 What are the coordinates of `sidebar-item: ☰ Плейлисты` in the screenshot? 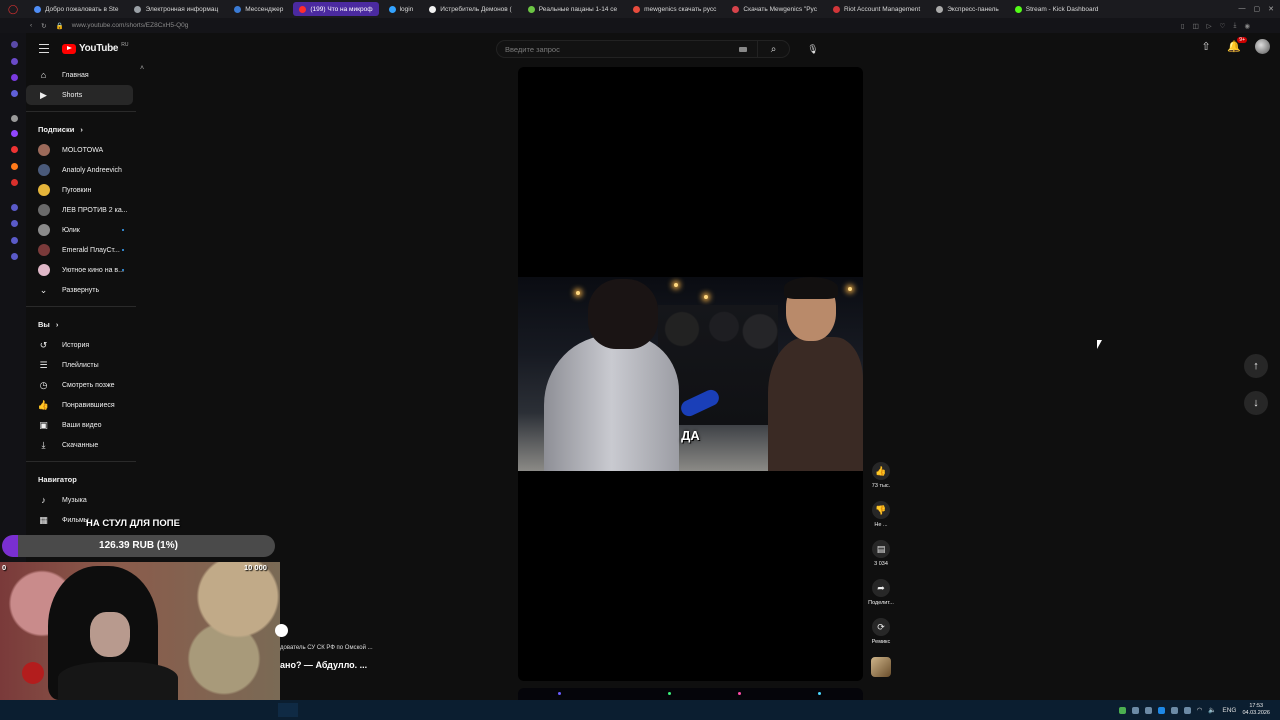 It's located at (86, 365).